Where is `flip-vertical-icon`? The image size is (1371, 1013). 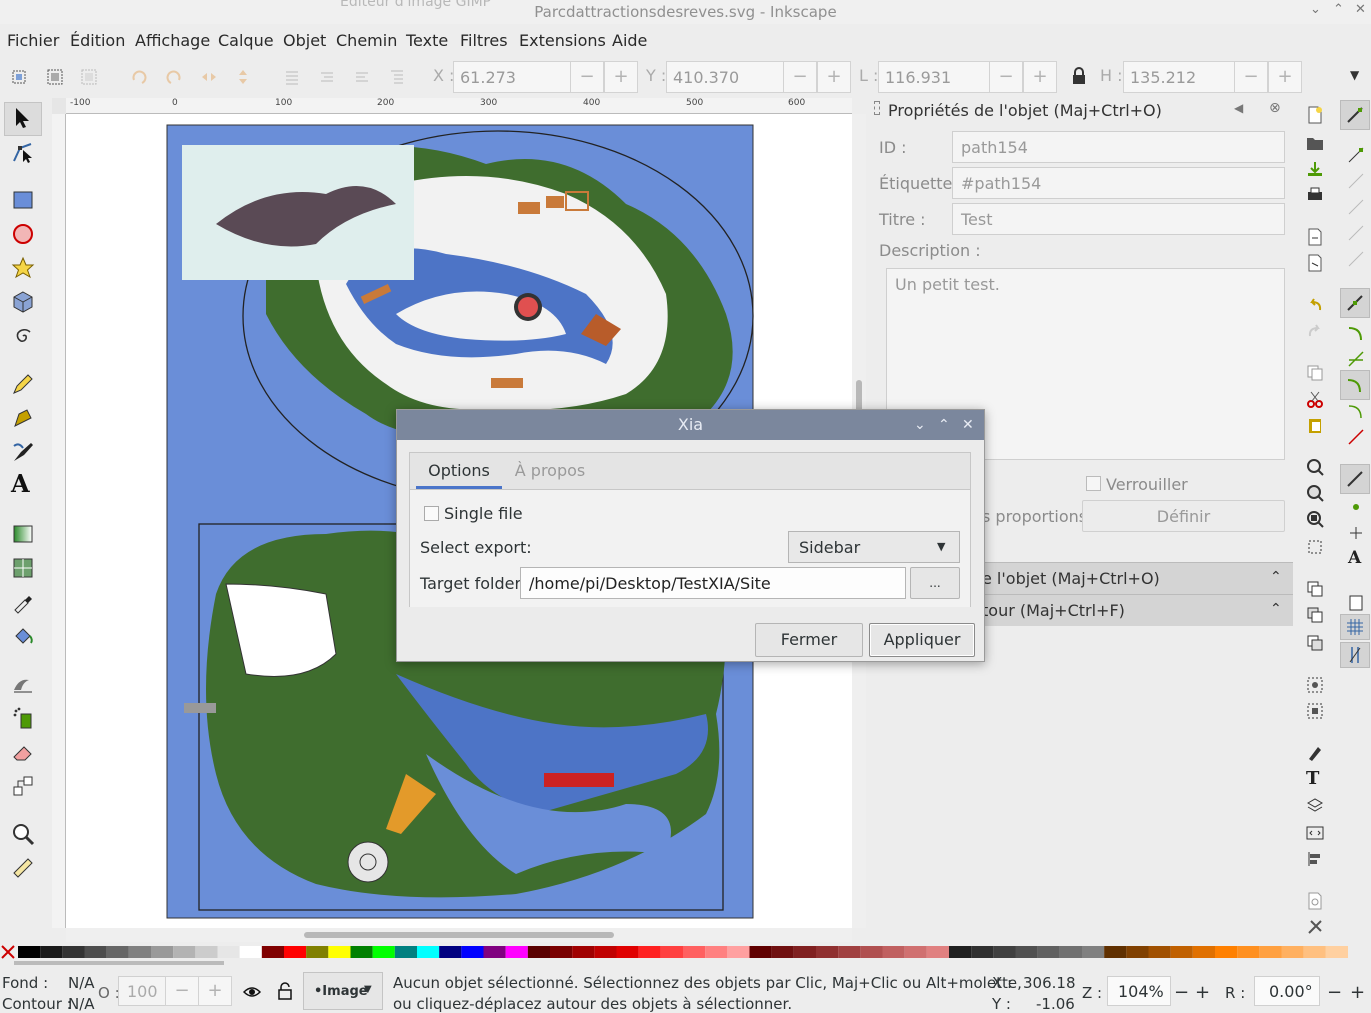
flip-vertical-icon is located at coordinates (243, 77).